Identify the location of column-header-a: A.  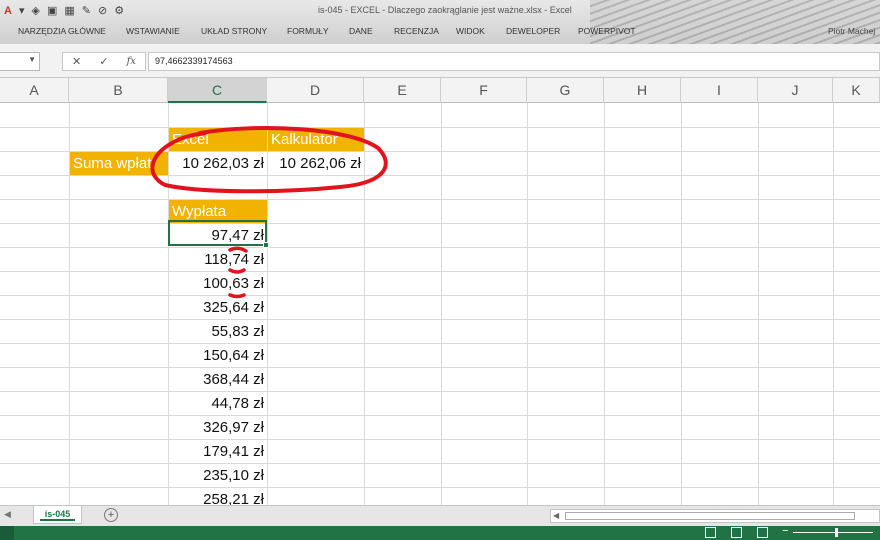
(34, 90).